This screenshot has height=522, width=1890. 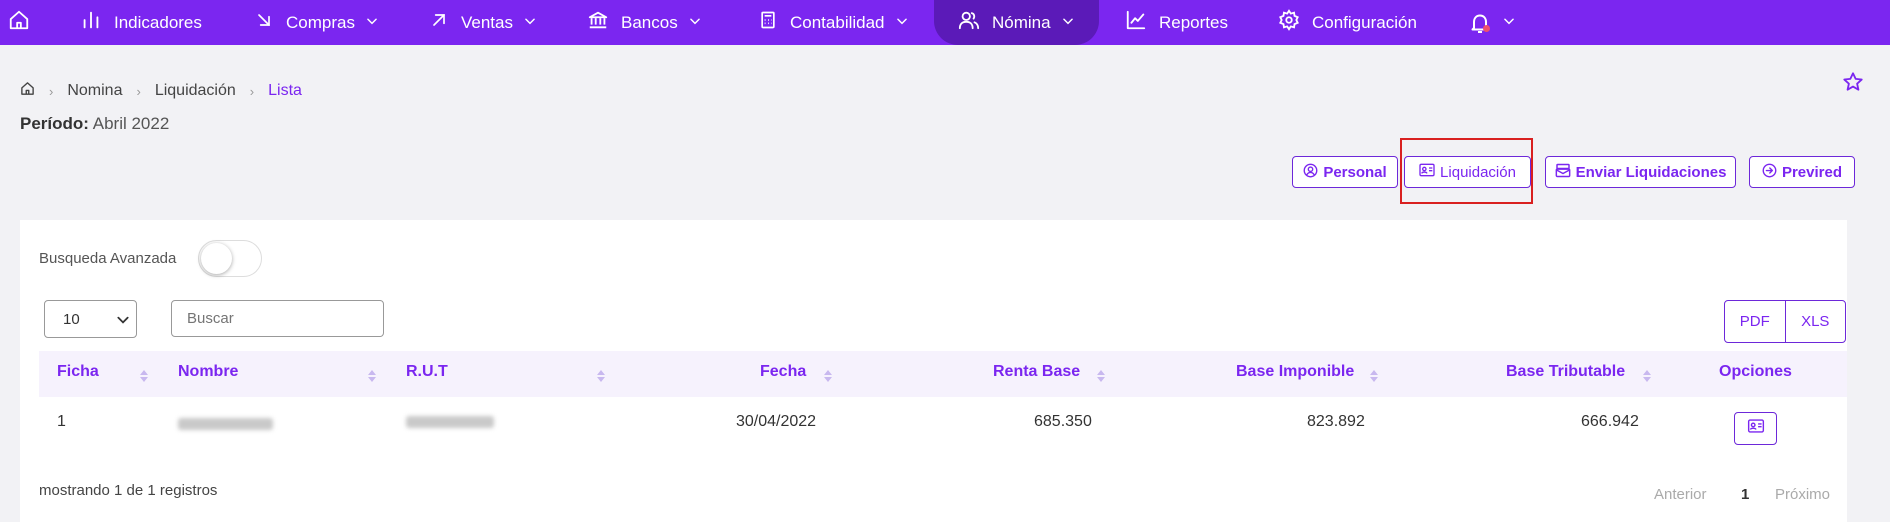 I want to click on nav-item-indicadores: Indicadores, so click(x=141, y=22).